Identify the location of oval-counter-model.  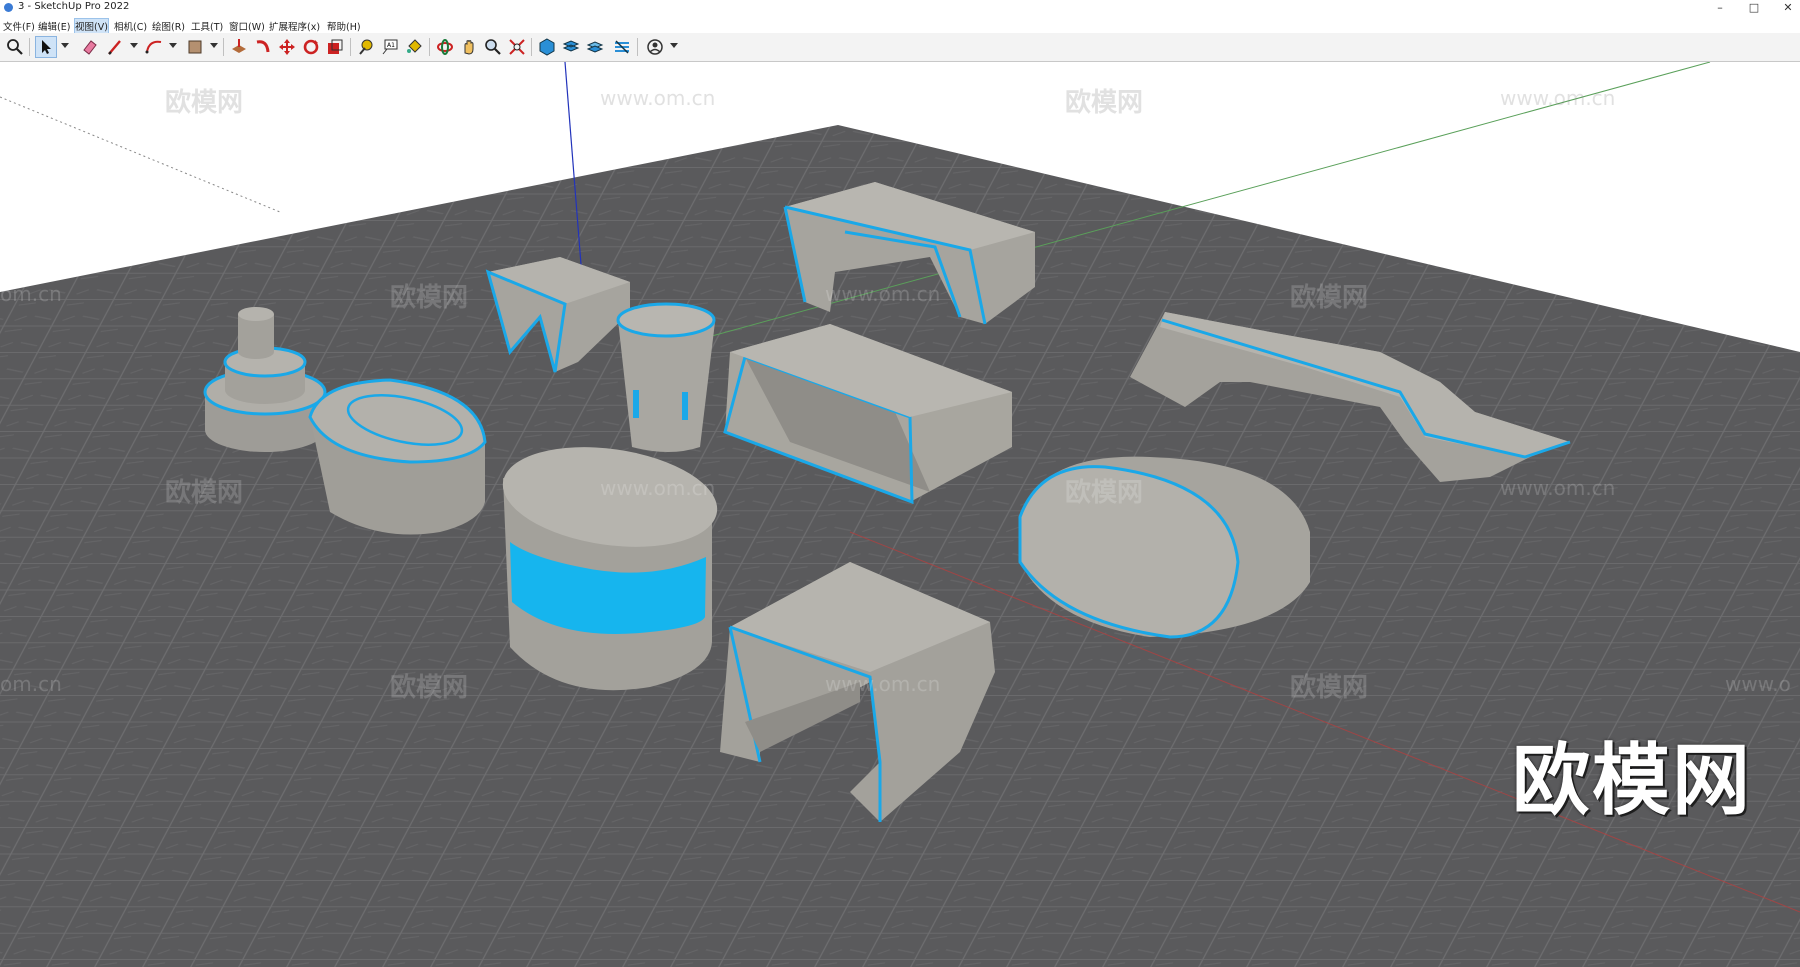
(397, 456).